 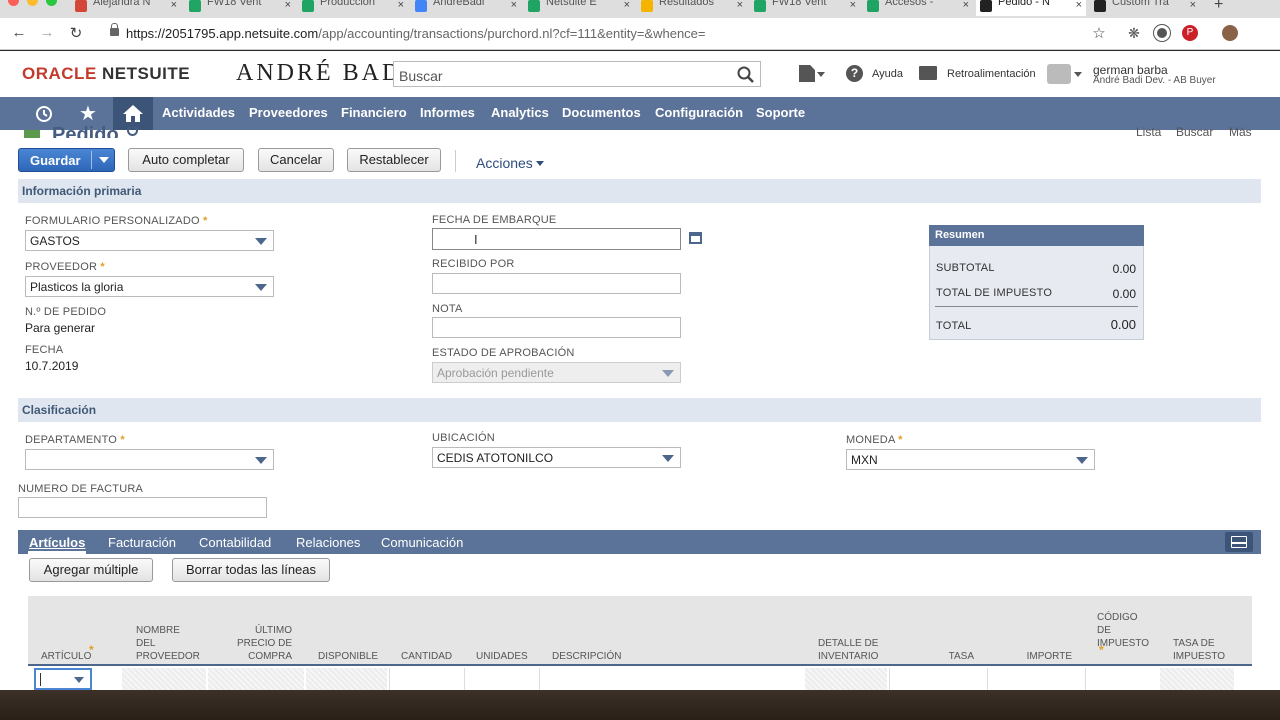 What do you see at coordinates (579, 8) in the screenshot?
I see `browser-tab: Netsuite E ×` at bounding box center [579, 8].